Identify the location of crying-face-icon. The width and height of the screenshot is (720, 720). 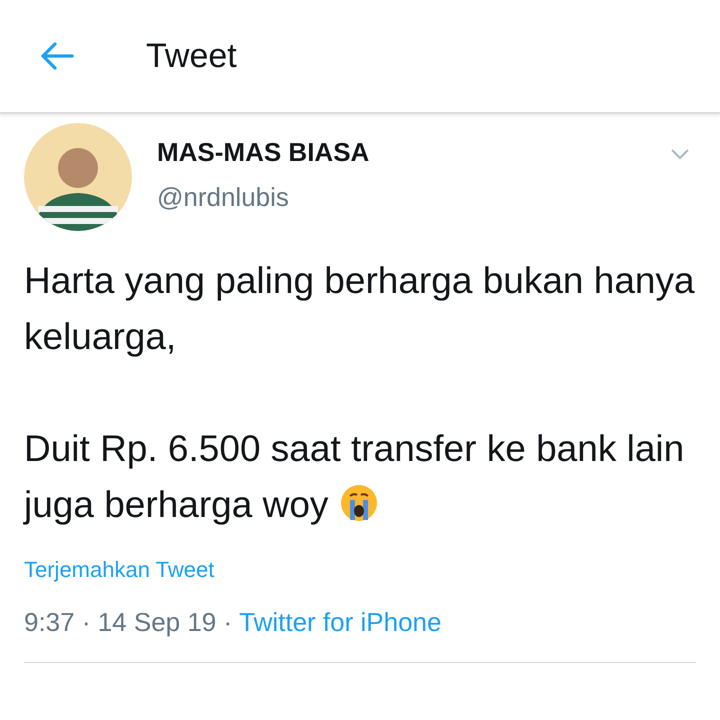
(358, 503).